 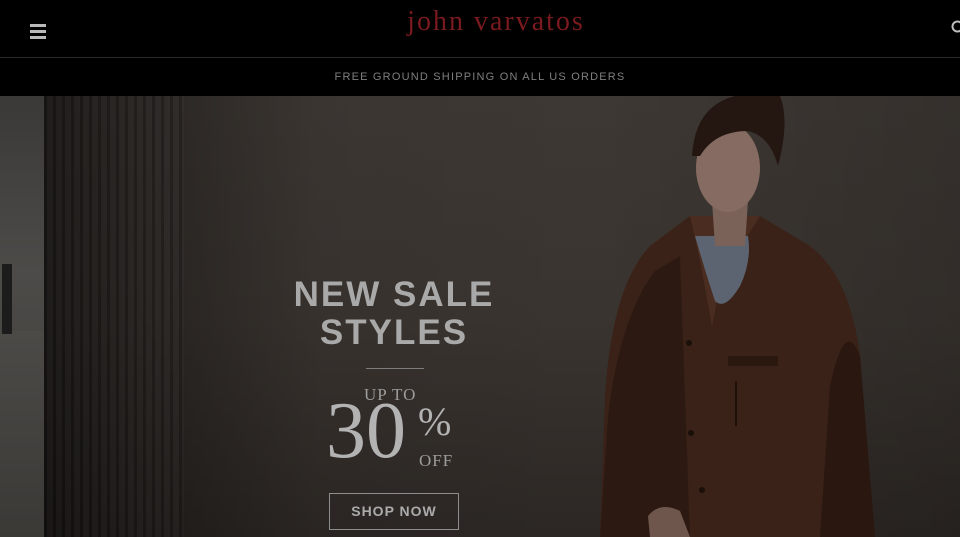 What do you see at coordinates (394, 313) in the screenshot?
I see `hero-headline: NEW SALE STYLES` at bounding box center [394, 313].